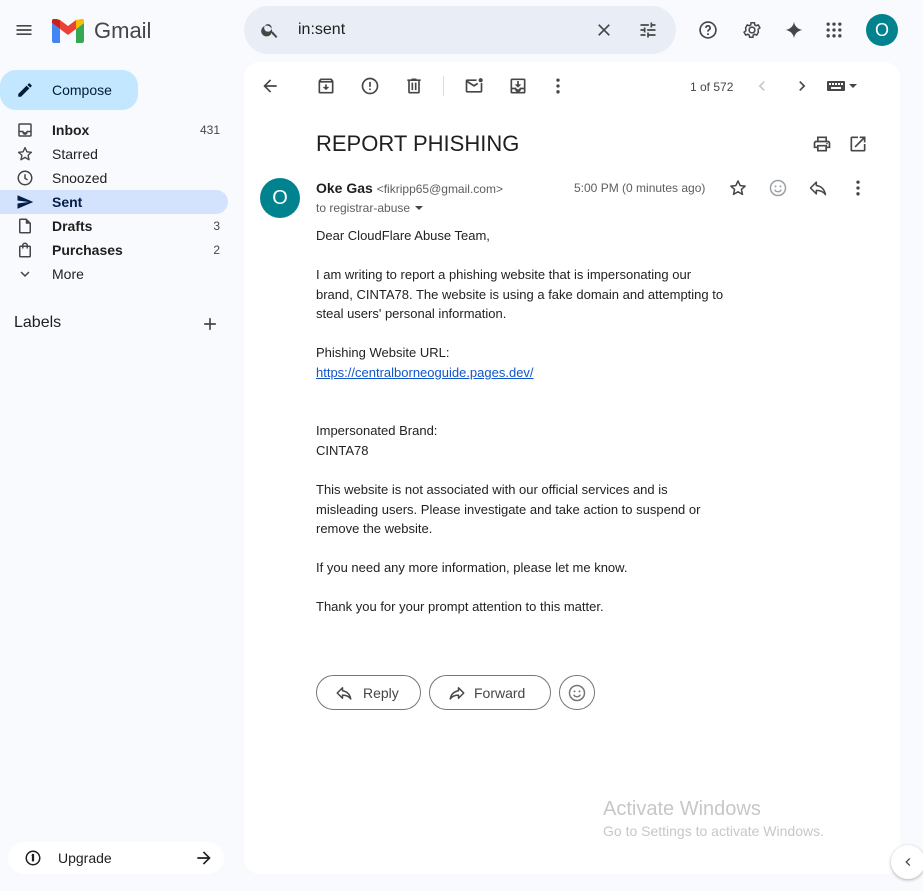 The width and height of the screenshot is (923, 891). Describe the element at coordinates (25, 90) in the screenshot. I see `pencil-icon` at that location.